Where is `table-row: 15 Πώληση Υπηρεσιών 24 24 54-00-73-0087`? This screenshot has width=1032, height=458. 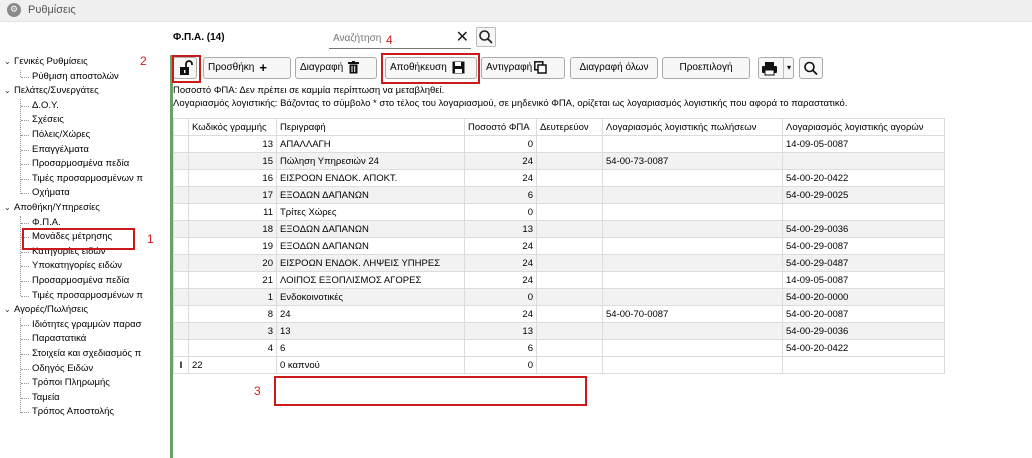 table-row: 15 Πώληση Υπηρεσιών 24 24 54-00-73-0087 is located at coordinates (559, 161).